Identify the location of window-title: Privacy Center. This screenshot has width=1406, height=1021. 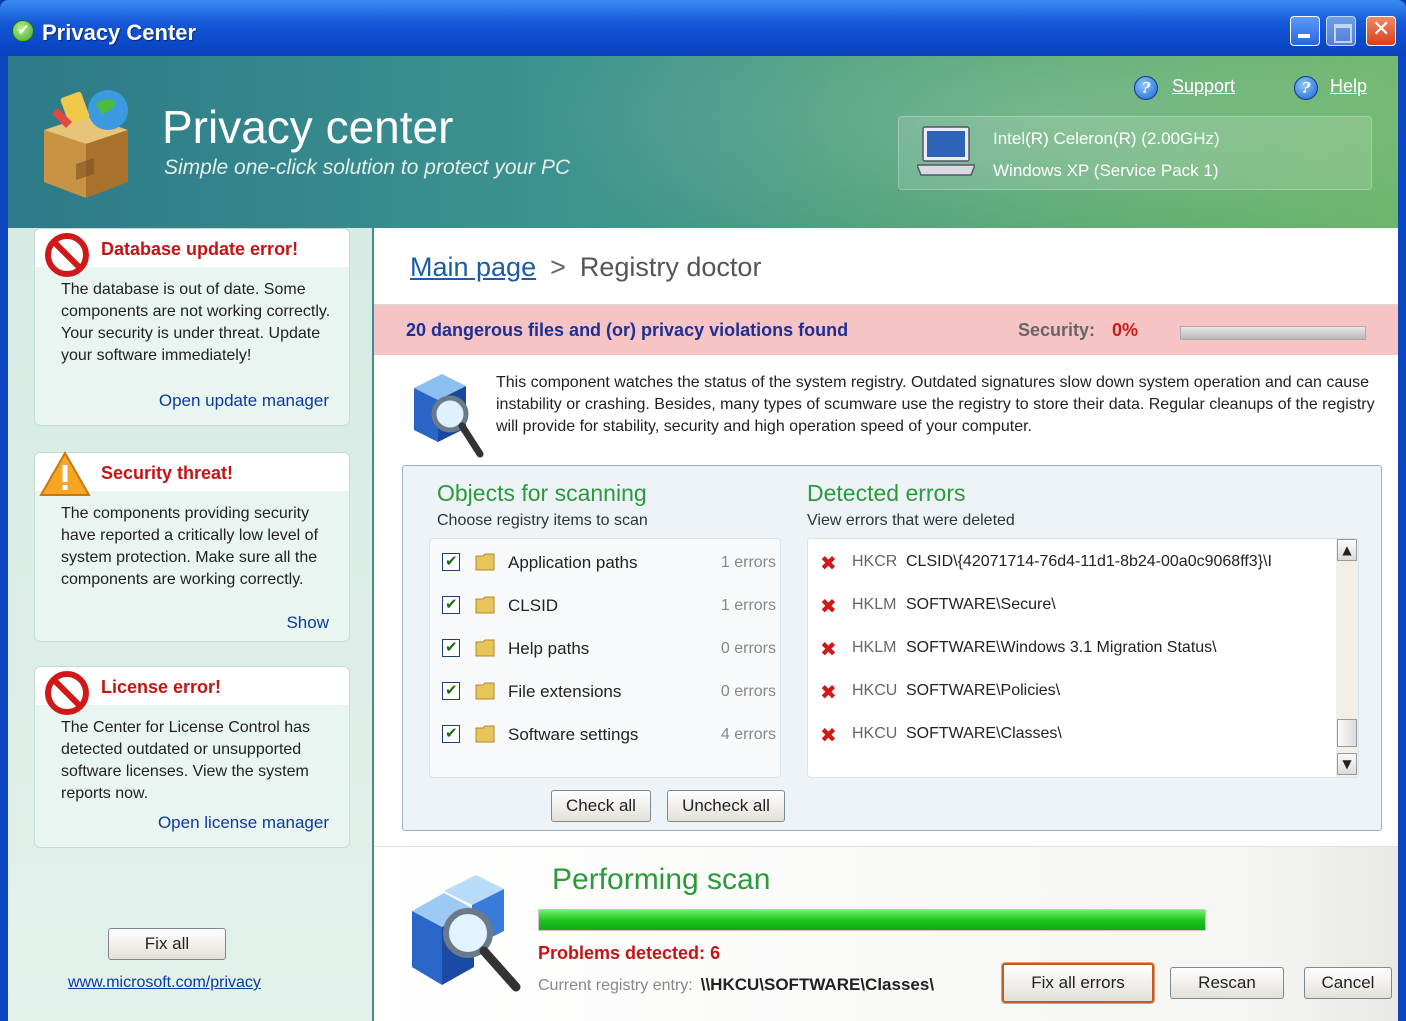
(119, 32).